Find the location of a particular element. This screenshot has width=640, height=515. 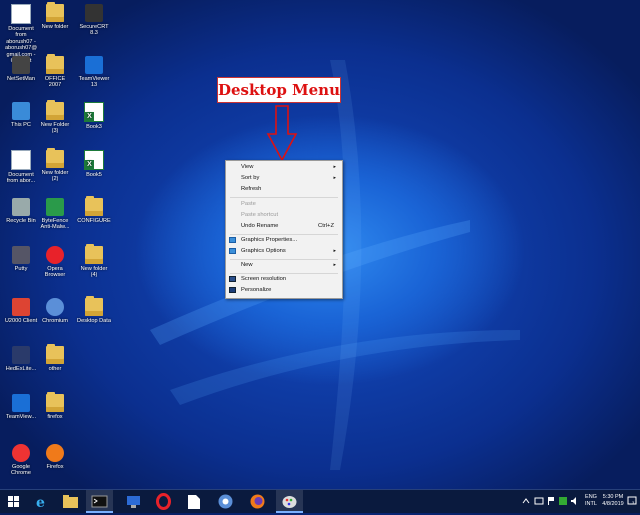

taskbar-paint is located at coordinates (289, 501).